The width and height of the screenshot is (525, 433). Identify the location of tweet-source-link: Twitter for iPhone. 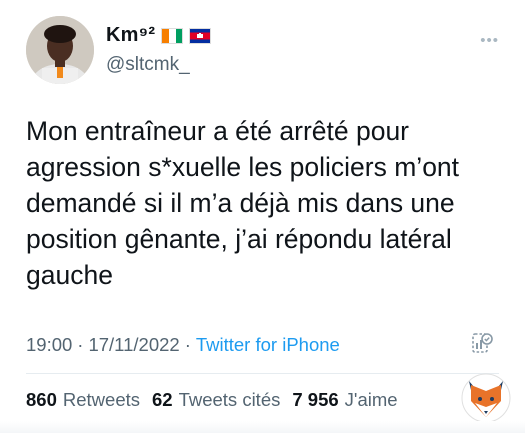
(268, 345).